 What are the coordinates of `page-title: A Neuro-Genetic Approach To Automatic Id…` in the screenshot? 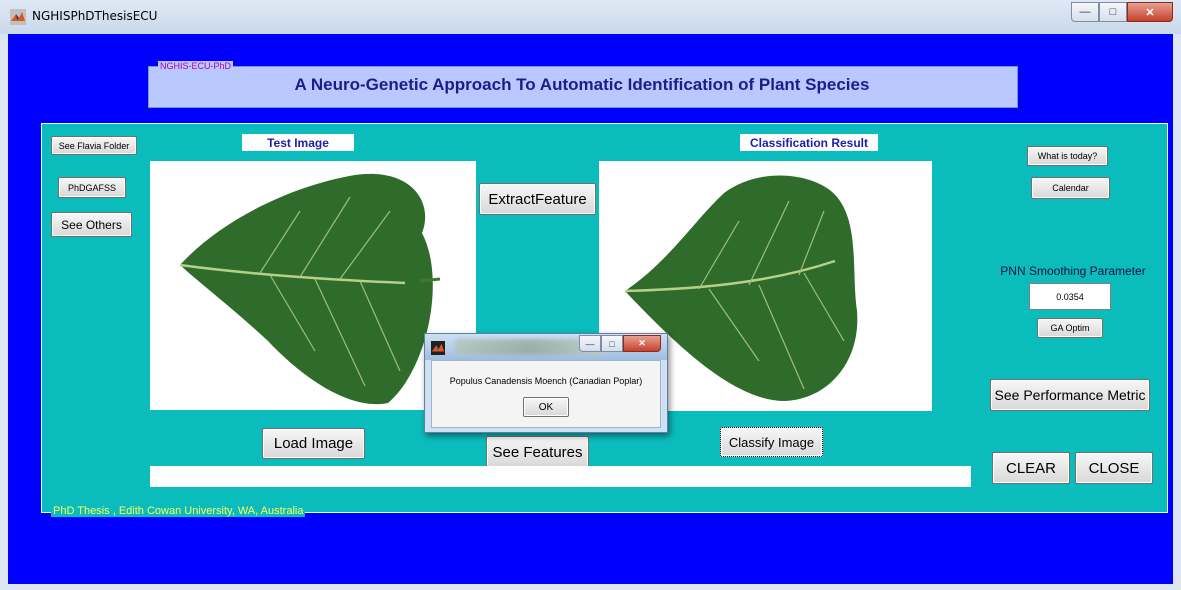 It's located at (582, 84).